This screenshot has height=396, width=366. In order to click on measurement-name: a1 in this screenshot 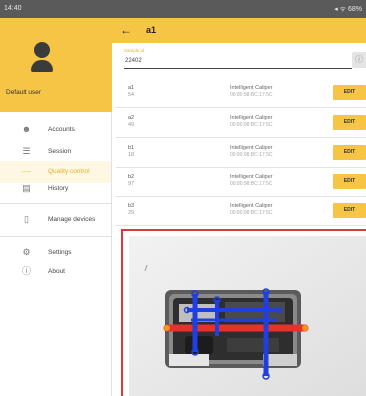, I will do `click(131, 88)`.